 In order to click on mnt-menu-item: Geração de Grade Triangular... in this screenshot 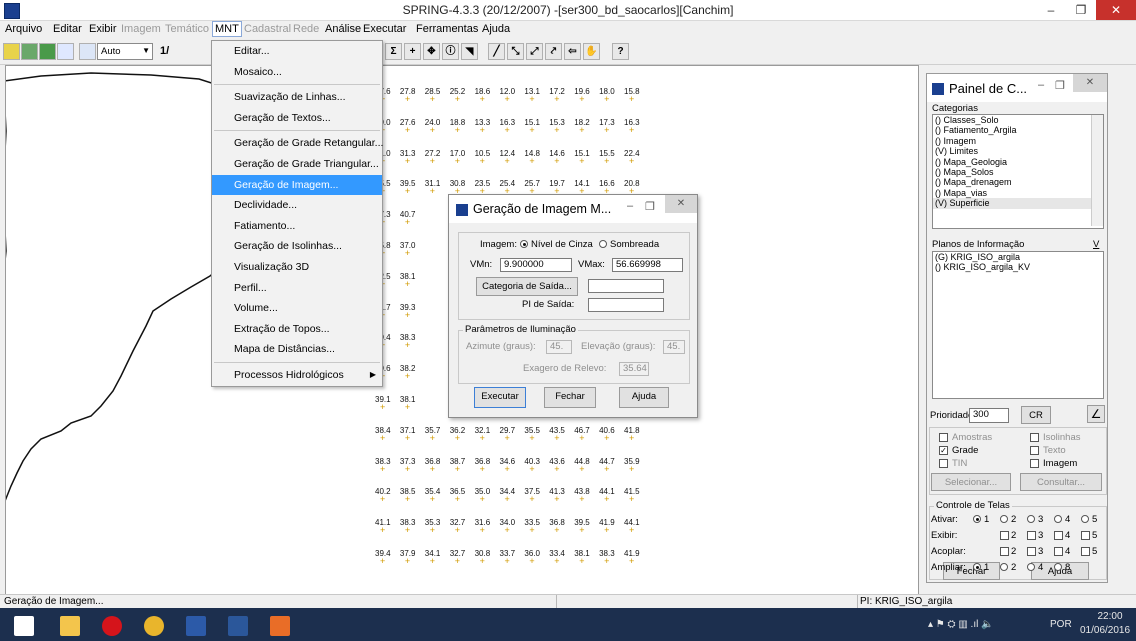, I will do `click(297, 164)`.